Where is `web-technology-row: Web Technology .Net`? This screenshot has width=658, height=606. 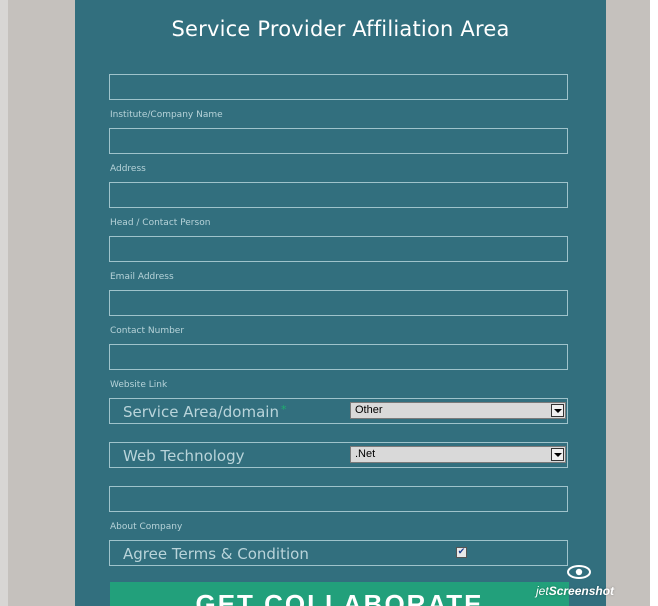
web-technology-row: Web Technology .Net is located at coordinates (338, 455).